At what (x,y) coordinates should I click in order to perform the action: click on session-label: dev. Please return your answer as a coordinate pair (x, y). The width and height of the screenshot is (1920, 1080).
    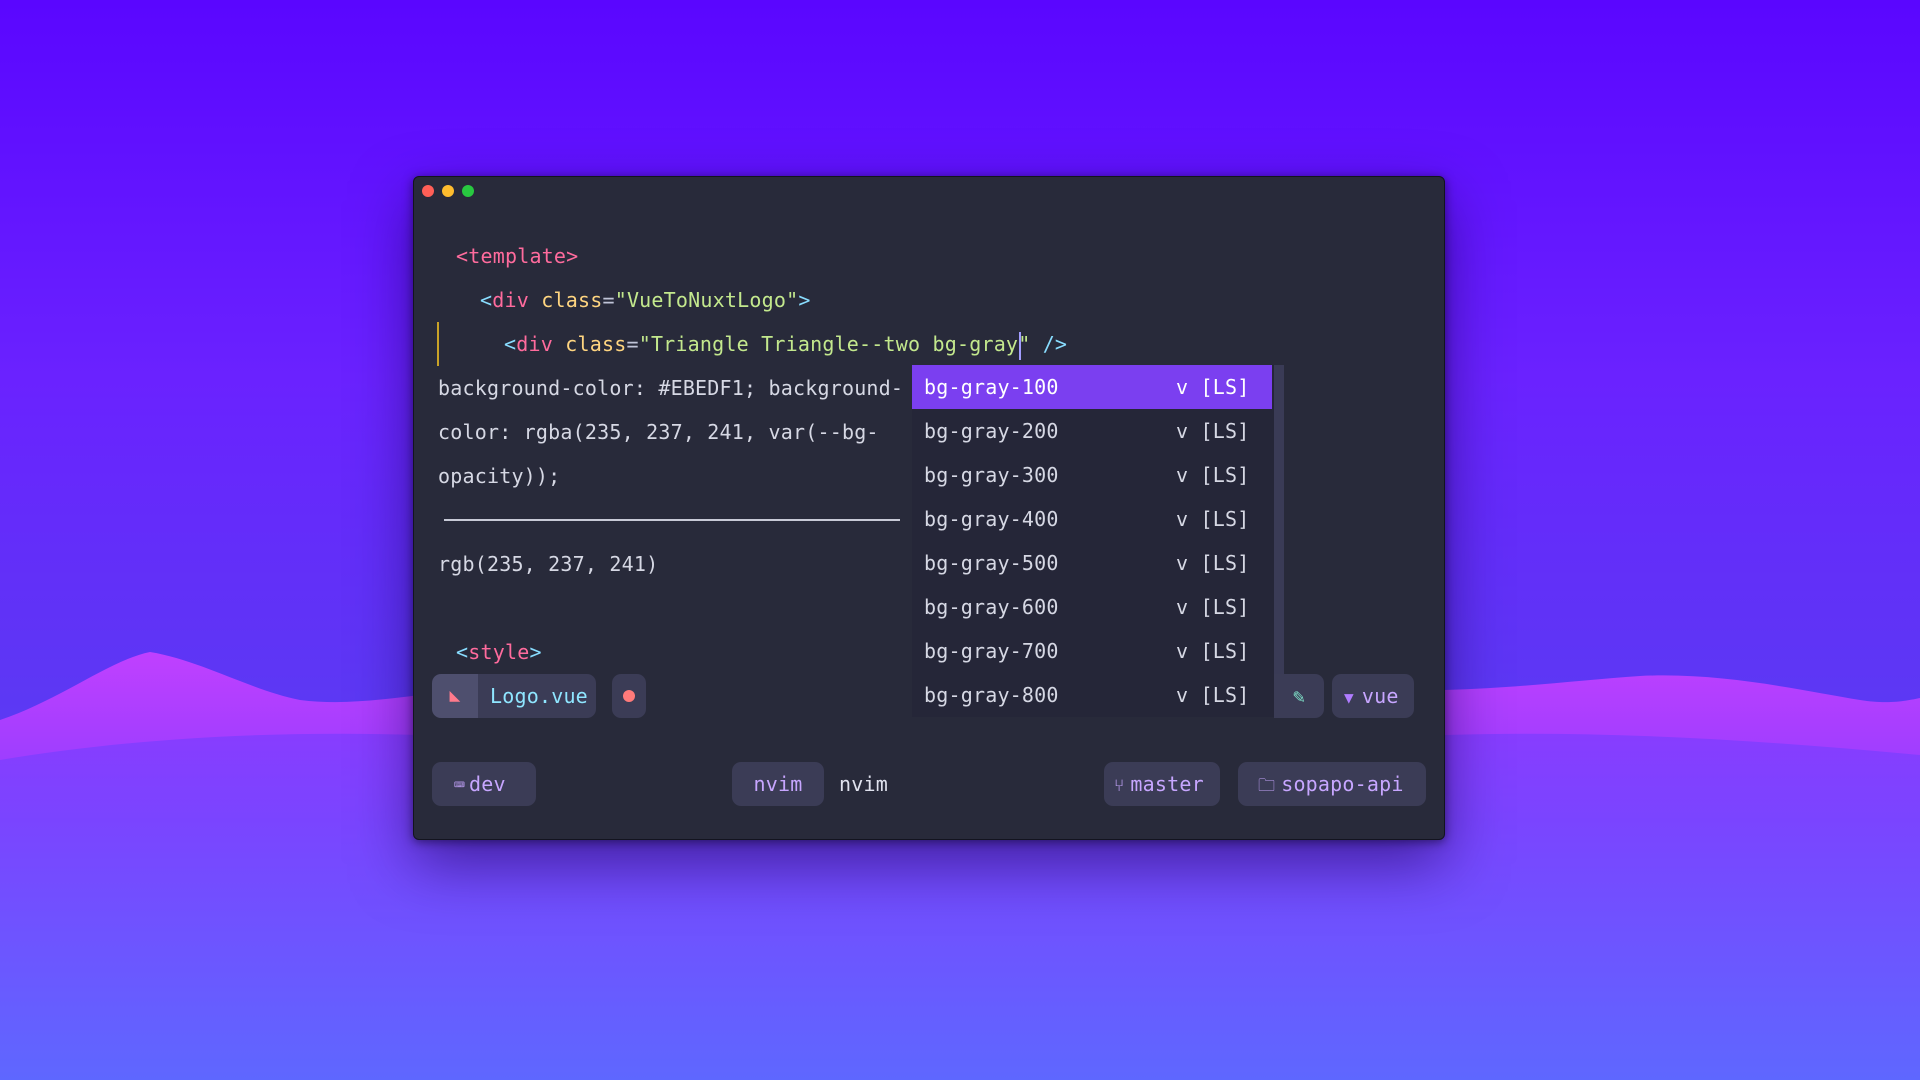
    Looking at the image, I should click on (487, 784).